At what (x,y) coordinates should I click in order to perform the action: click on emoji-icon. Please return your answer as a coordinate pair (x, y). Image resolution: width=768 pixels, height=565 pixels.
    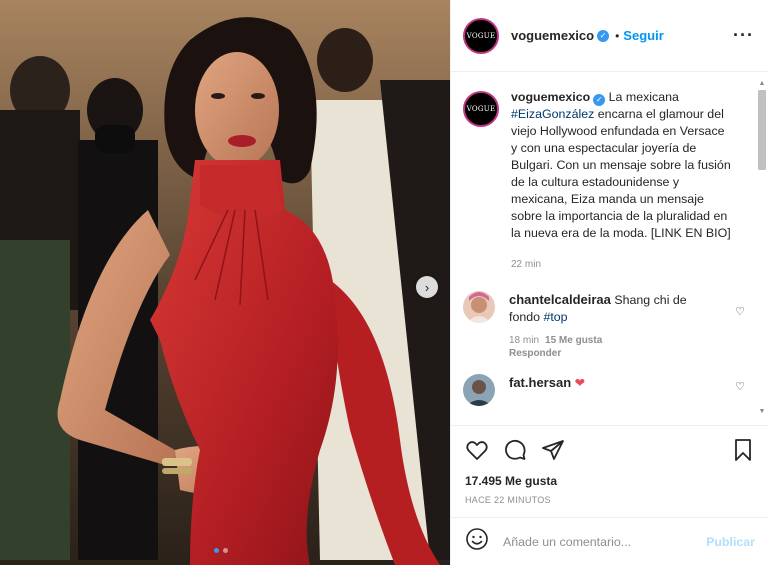
    Looking at the image, I should click on (477, 541).